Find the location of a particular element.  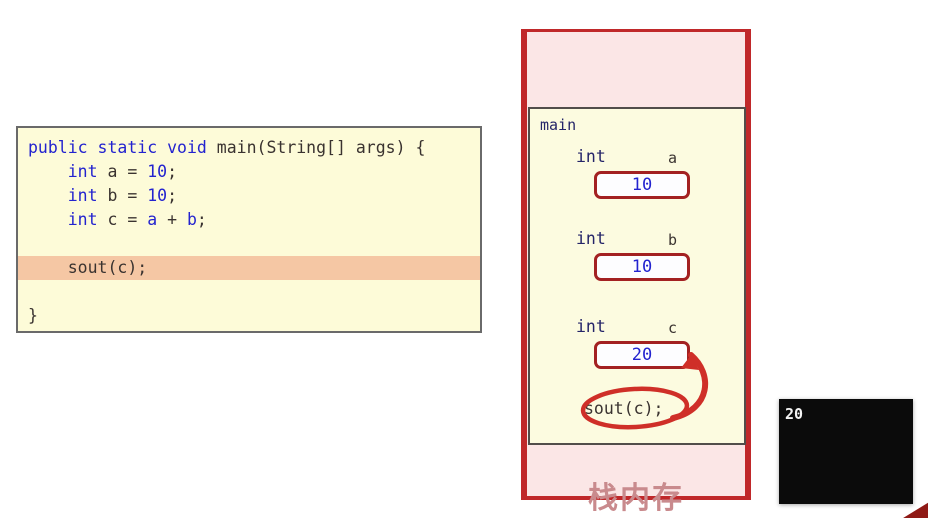

code-token: b is located at coordinates (191, 219).